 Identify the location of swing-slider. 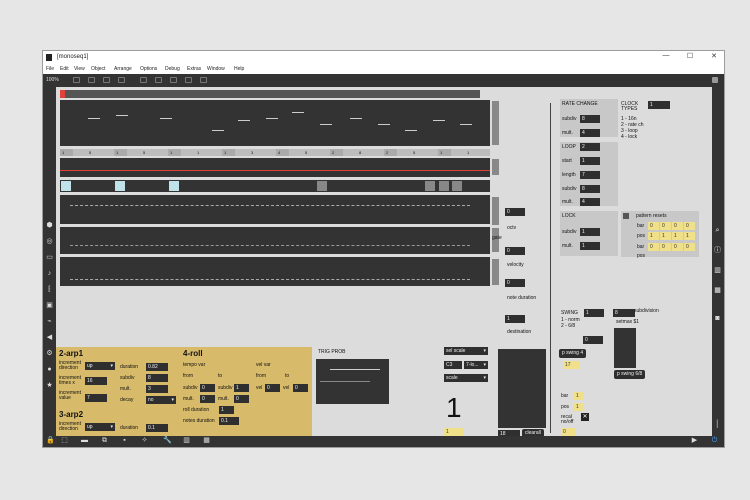
(625, 348).